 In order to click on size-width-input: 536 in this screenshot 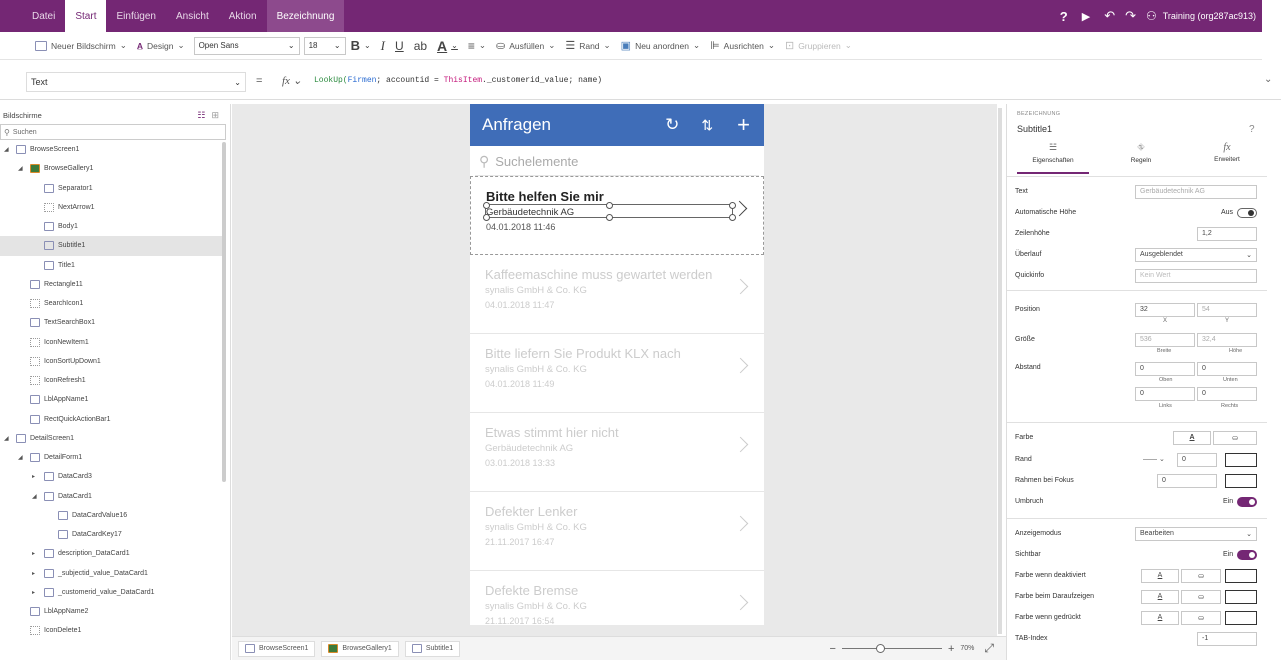, I will do `click(1165, 340)`.